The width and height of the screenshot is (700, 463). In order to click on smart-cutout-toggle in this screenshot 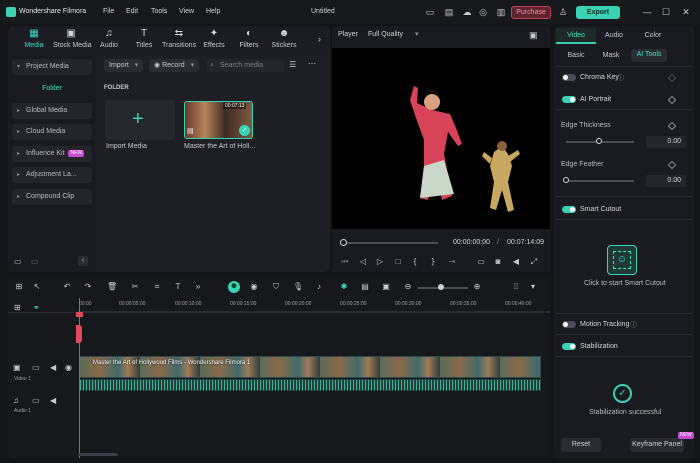, I will do `click(569, 209)`.